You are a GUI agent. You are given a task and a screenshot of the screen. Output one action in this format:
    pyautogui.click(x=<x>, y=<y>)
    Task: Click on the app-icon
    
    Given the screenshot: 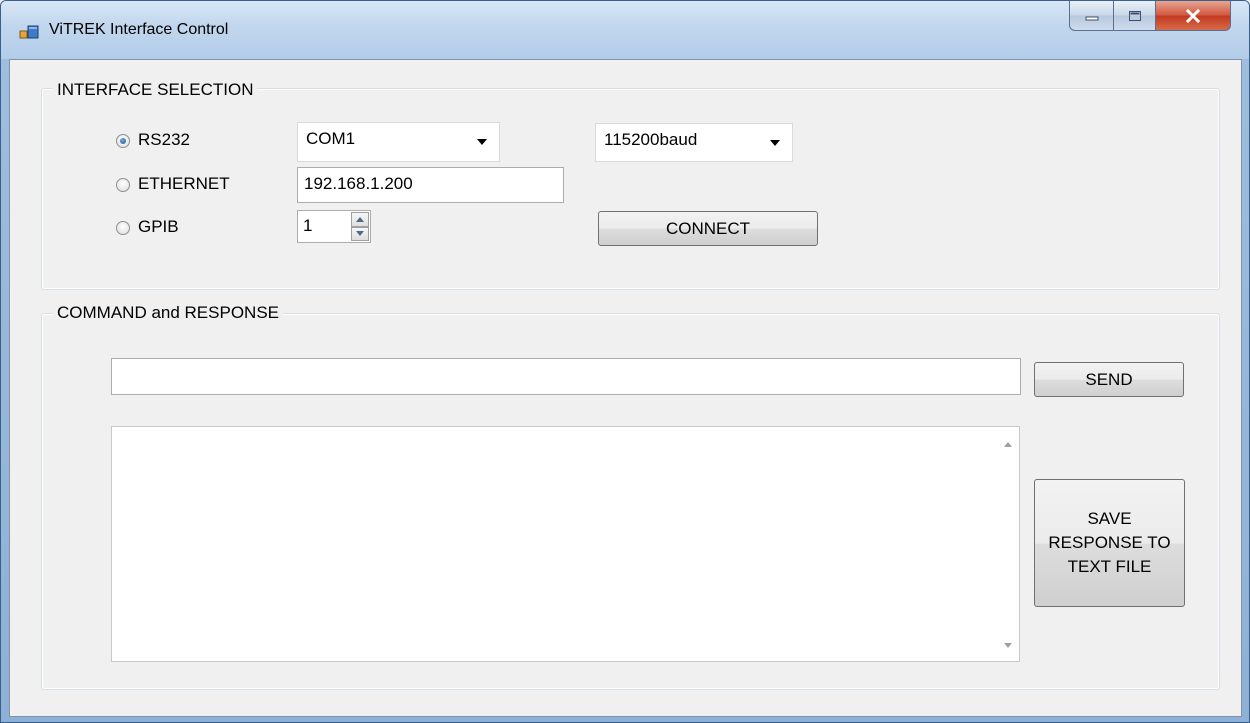 What is the action you would take?
    pyautogui.click(x=29, y=32)
    